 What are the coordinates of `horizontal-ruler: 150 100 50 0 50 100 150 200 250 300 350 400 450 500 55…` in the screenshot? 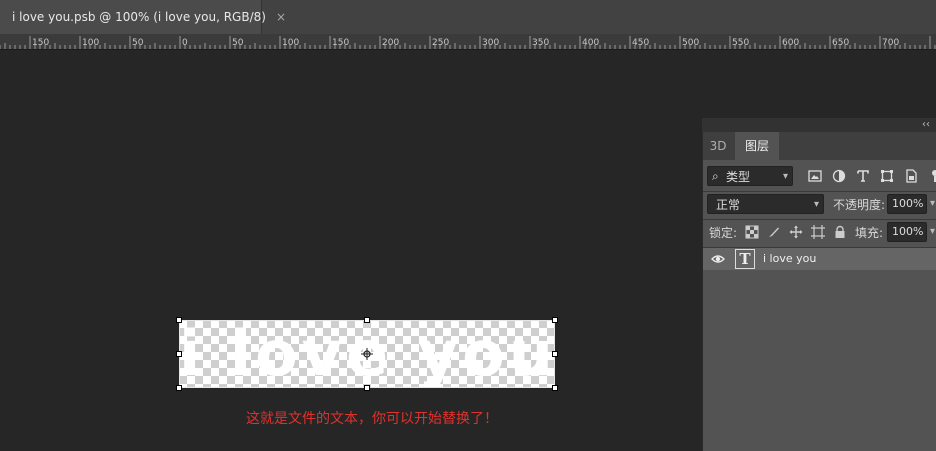 It's located at (468, 42).